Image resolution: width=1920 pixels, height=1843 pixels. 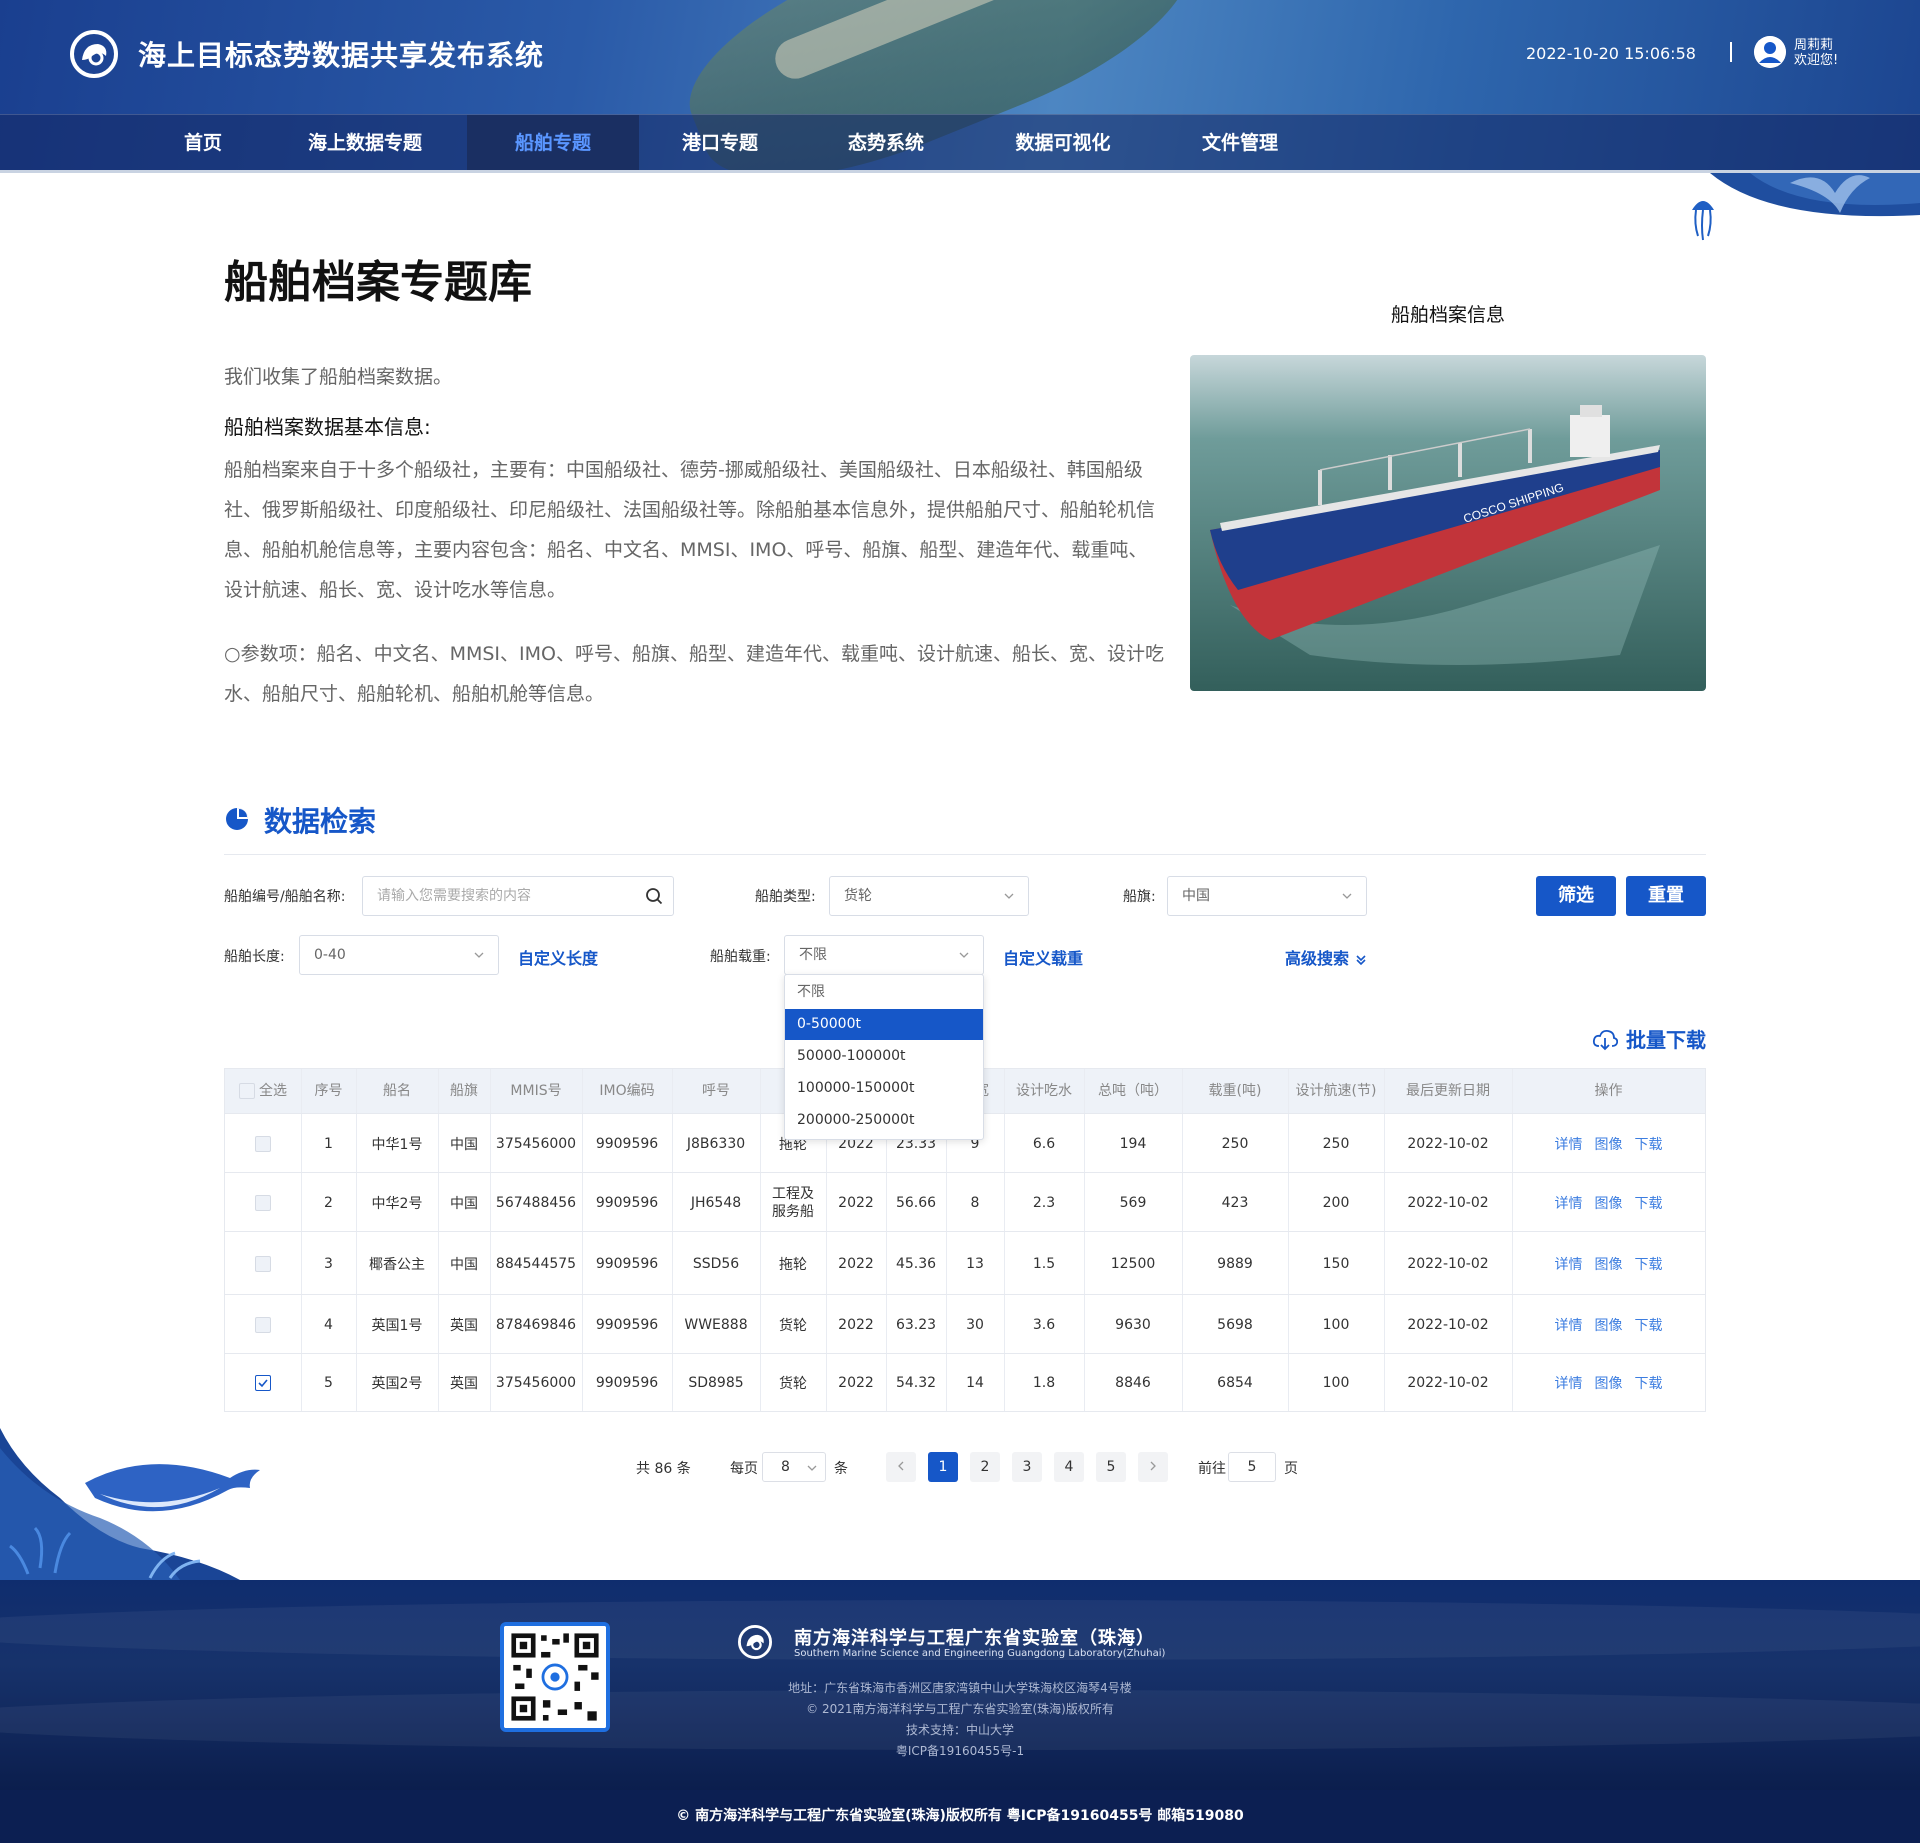 What do you see at coordinates (960, 1709) in the screenshot?
I see `footer-copyright: © 2021南方海洋科学与工程广东省实验室(珠海)版权所有` at bounding box center [960, 1709].